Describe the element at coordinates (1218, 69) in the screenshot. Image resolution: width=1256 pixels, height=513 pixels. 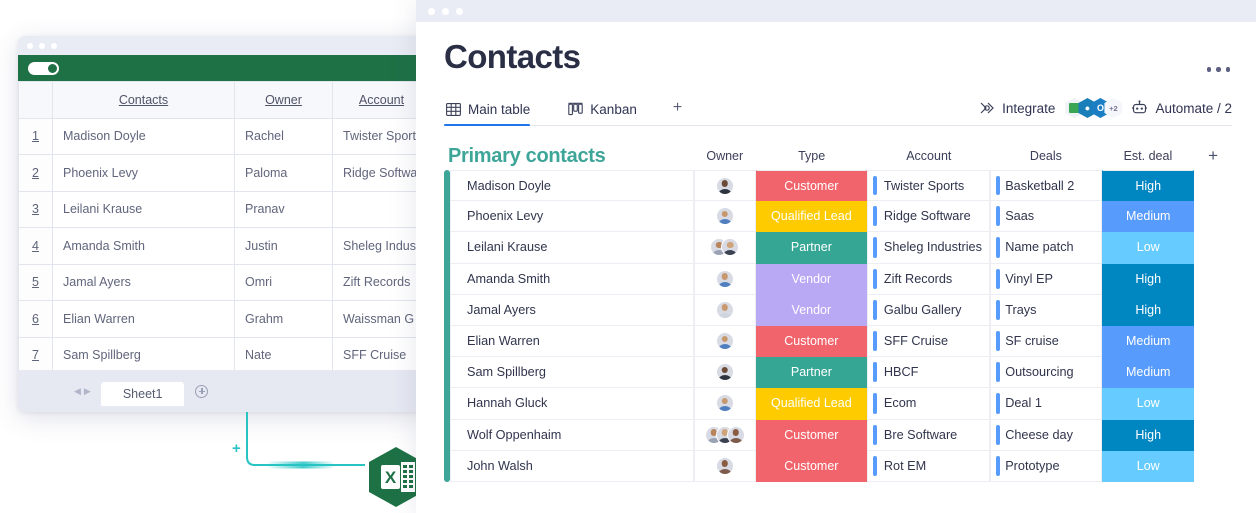
I see `more-options-button` at that location.